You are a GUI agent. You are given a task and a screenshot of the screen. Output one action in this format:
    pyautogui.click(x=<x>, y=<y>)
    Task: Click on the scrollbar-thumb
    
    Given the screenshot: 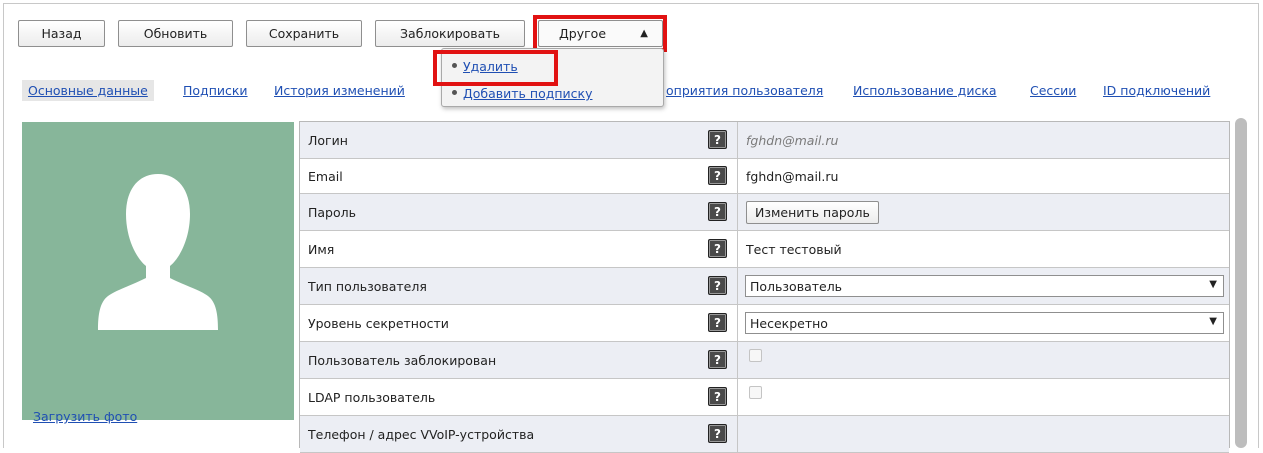 What is the action you would take?
    pyautogui.click(x=1241, y=283)
    